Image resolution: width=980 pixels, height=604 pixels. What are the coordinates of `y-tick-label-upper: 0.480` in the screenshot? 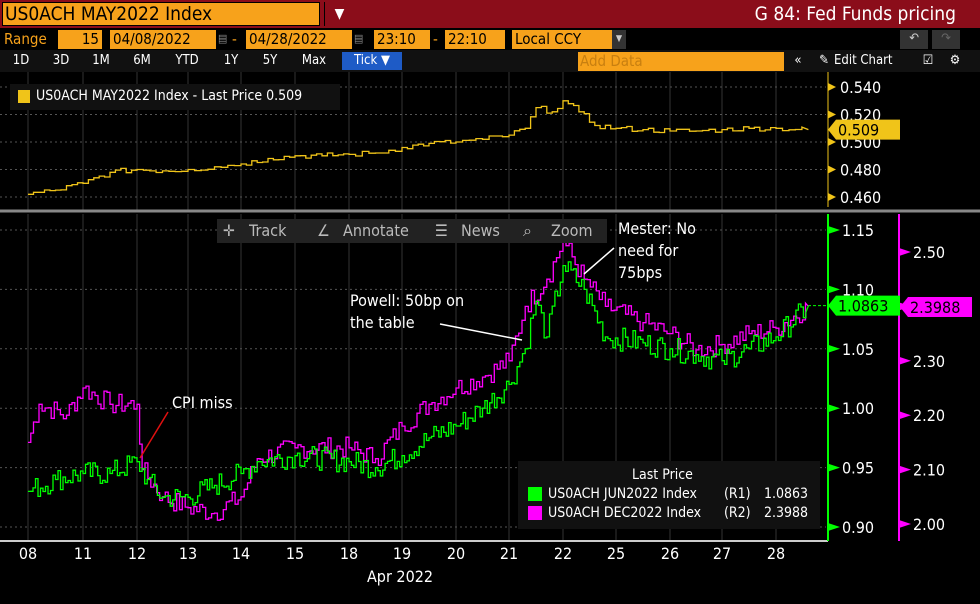 It's located at (860, 170).